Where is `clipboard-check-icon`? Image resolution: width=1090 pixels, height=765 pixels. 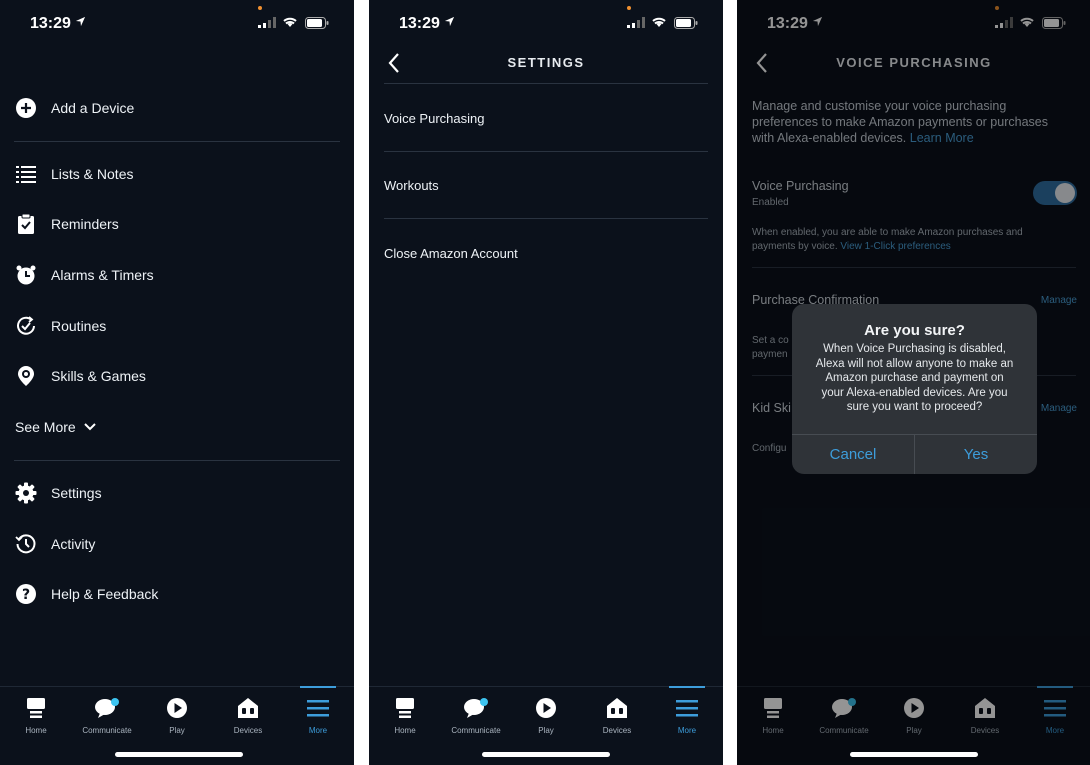 clipboard-check-icon is located at coordinates (26, 224).